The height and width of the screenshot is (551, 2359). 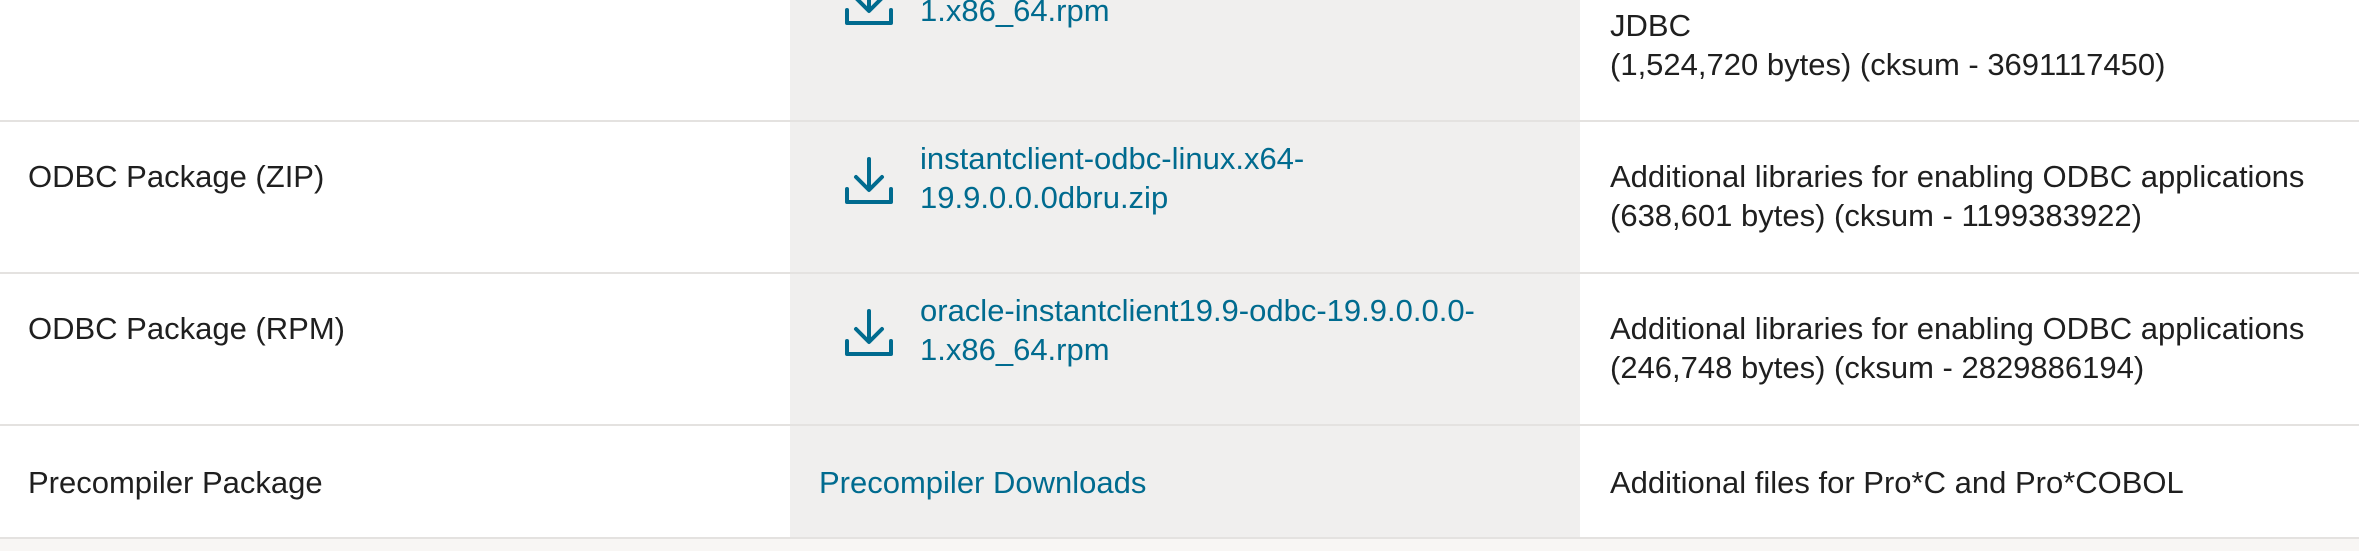 I want to click on package-description: Additional files for Pro*C and Pro*COBOL, so click(x=1897, y=482).